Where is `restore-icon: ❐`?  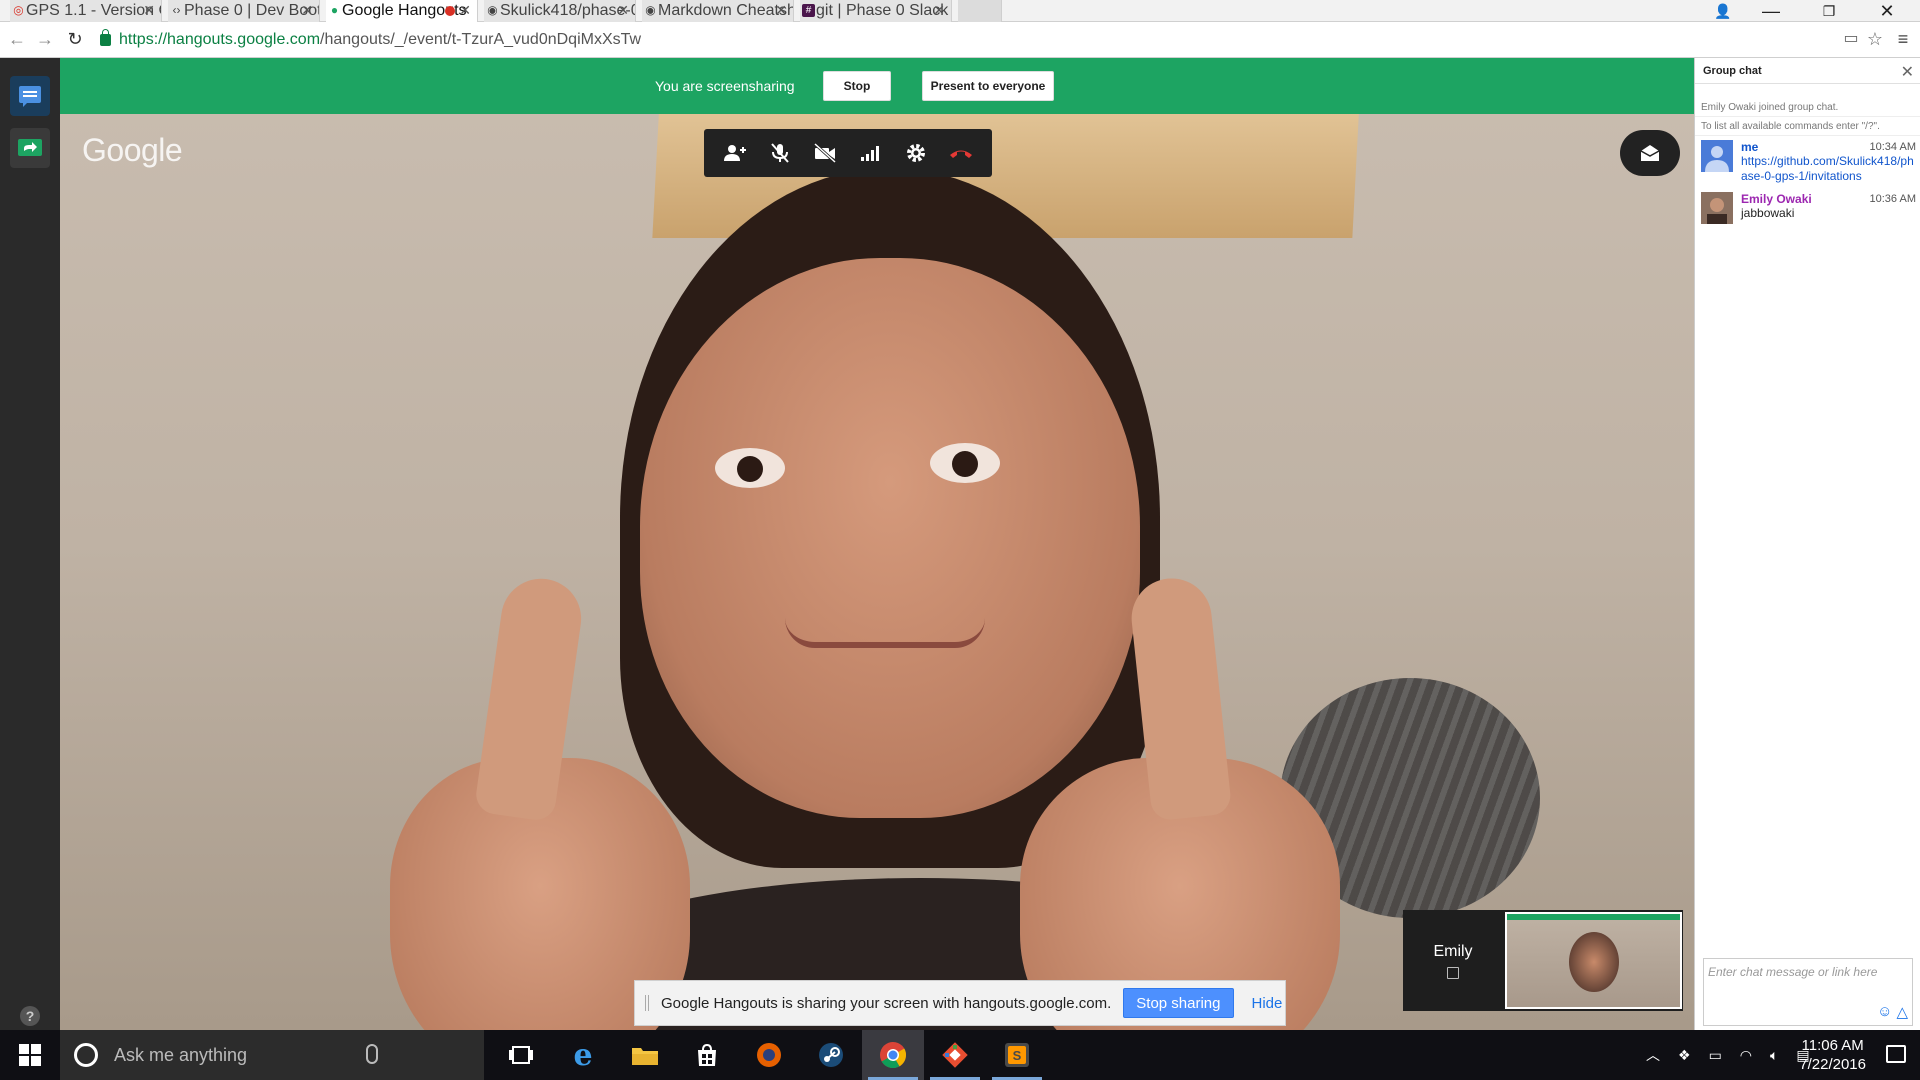
restore-icon: ❐ is located at coordinates (1829, 11).